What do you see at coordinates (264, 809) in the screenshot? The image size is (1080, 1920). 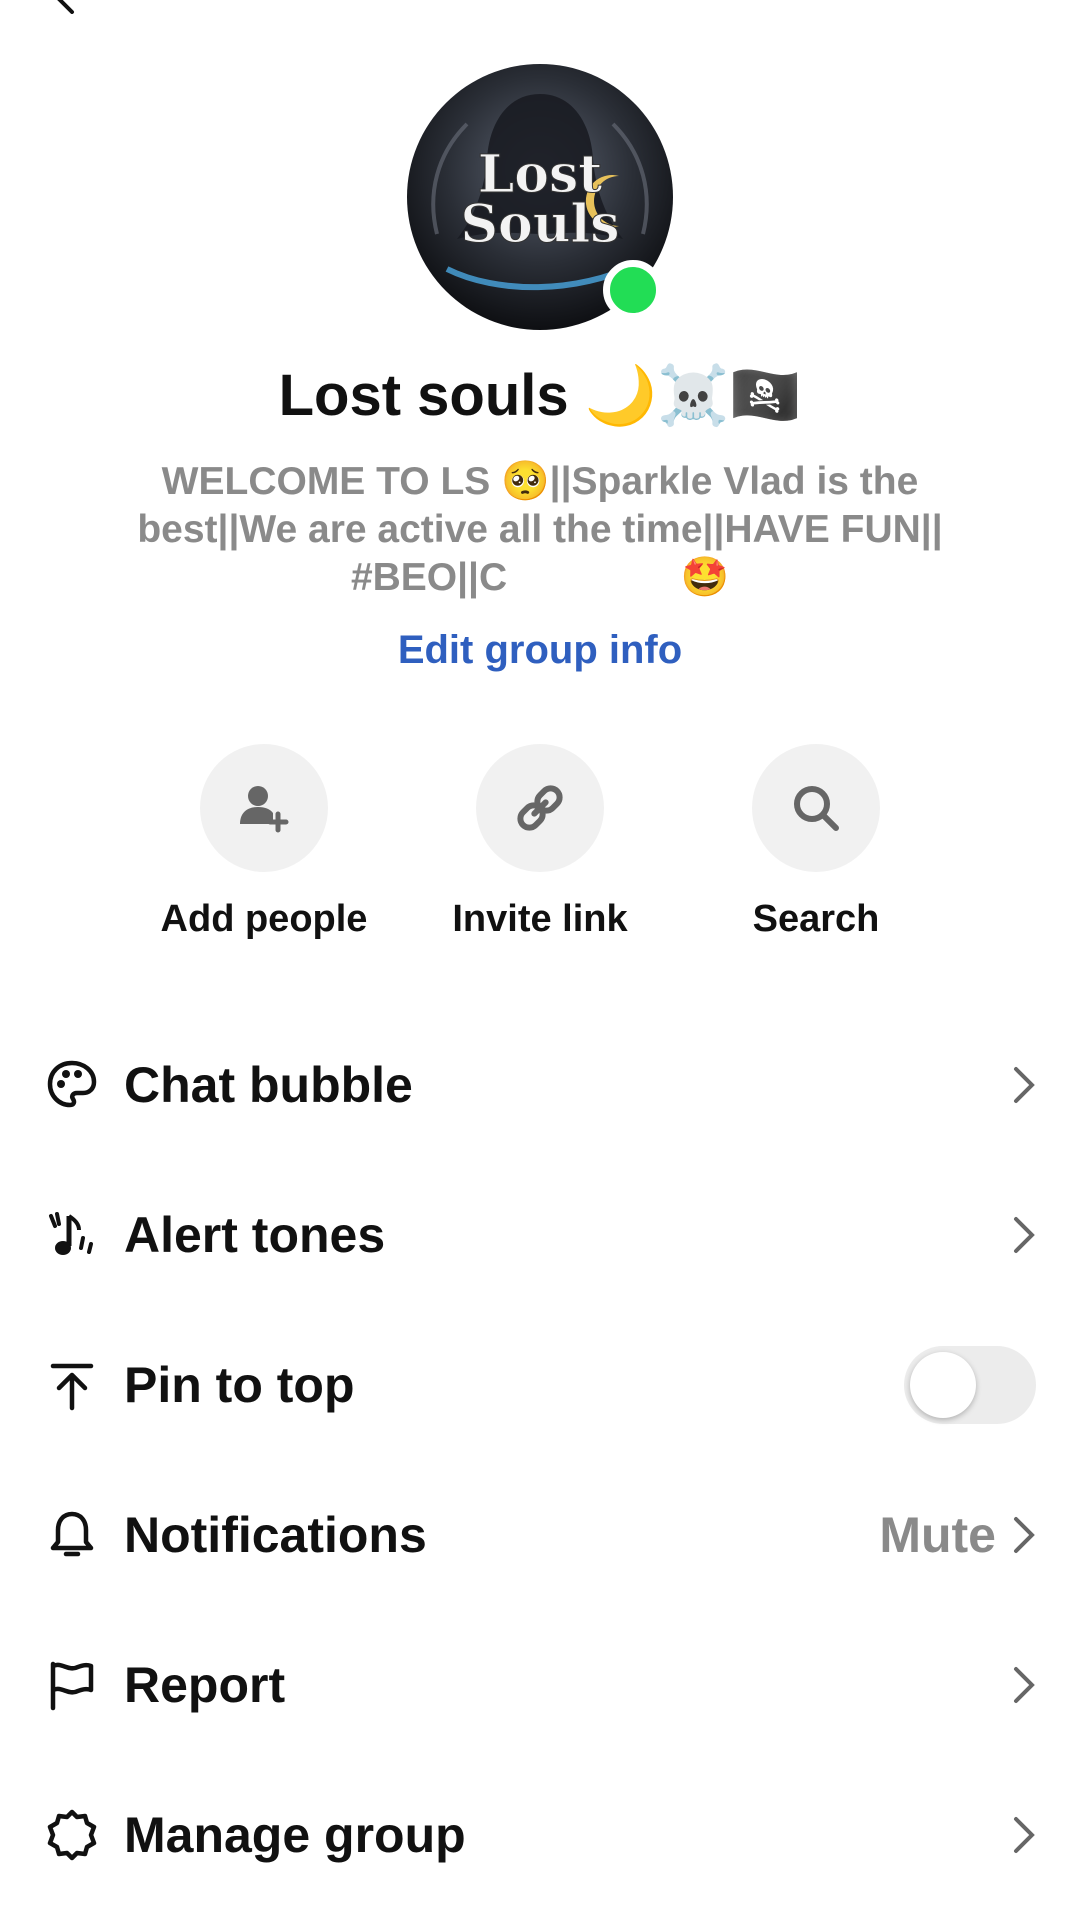 I see `add-person-icon` at bounding box center [264, 809].